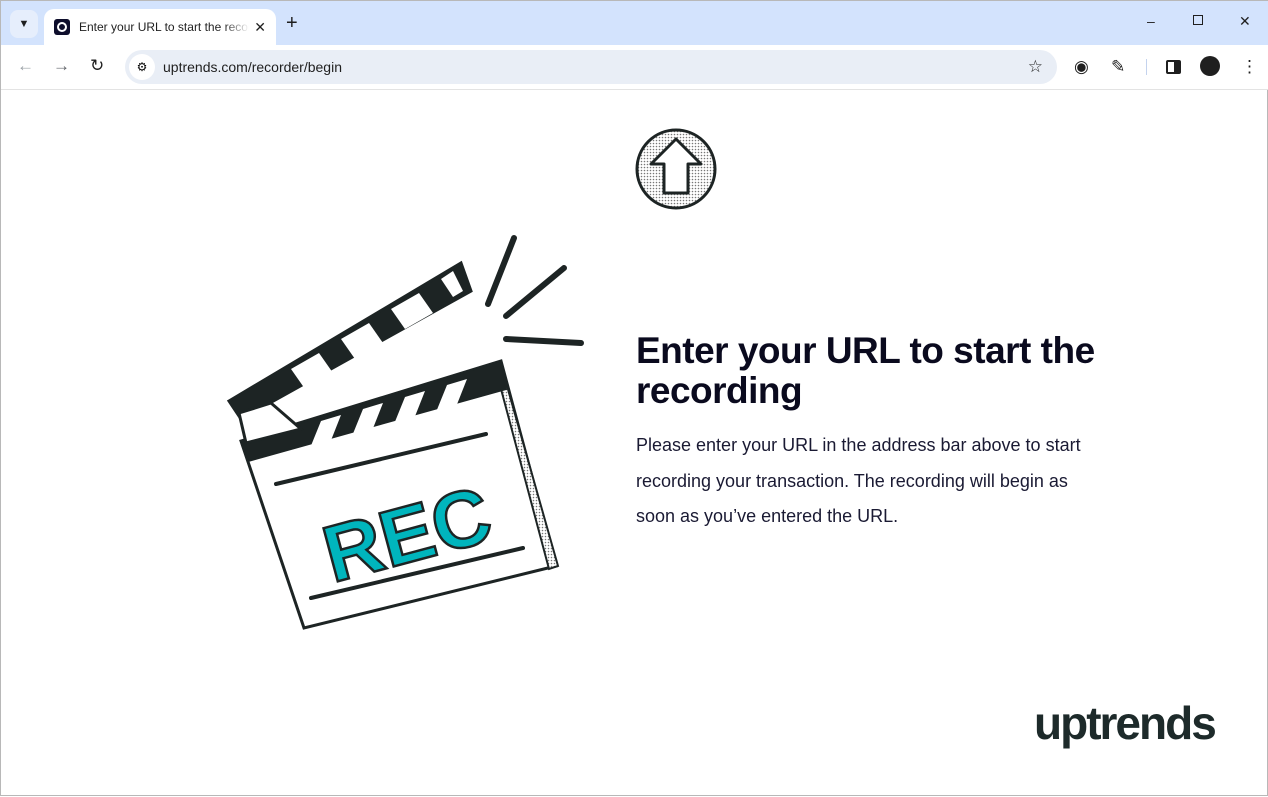 This screenshot has width=1268, height=797. Describe the element at coordinates (1125, 723) in the screenshot. I see `uptrends-logo: uptrends` at that location.